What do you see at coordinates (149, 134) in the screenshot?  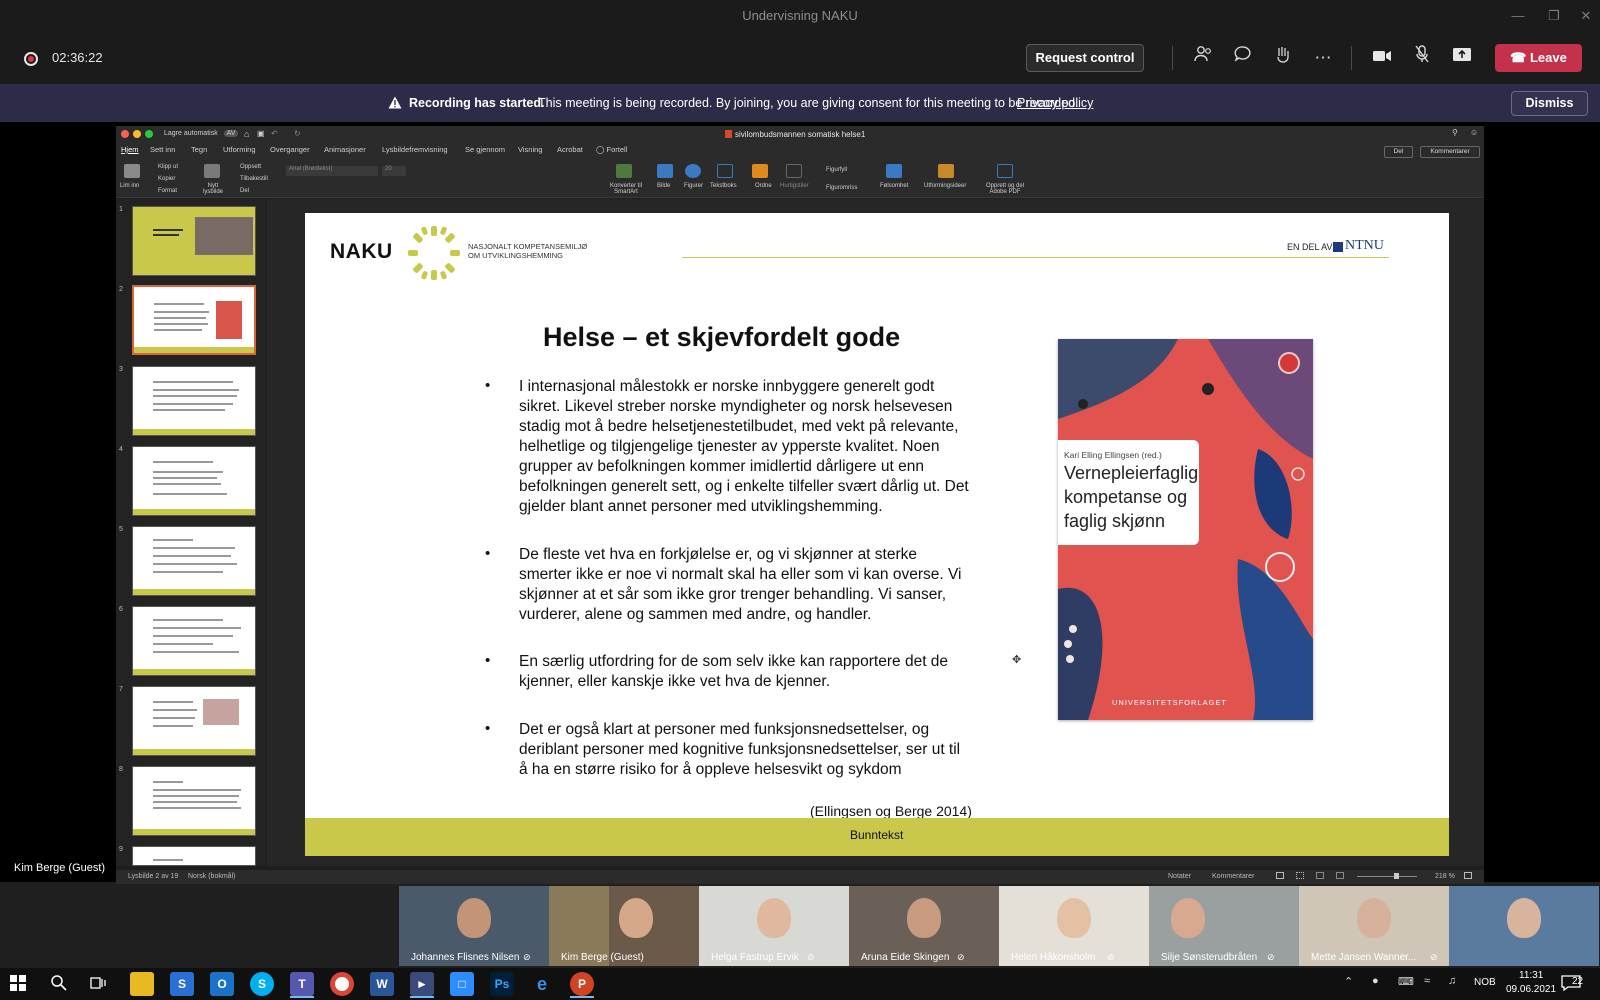 I see `mac-zoom-icon` at bounding box center [149, 134].